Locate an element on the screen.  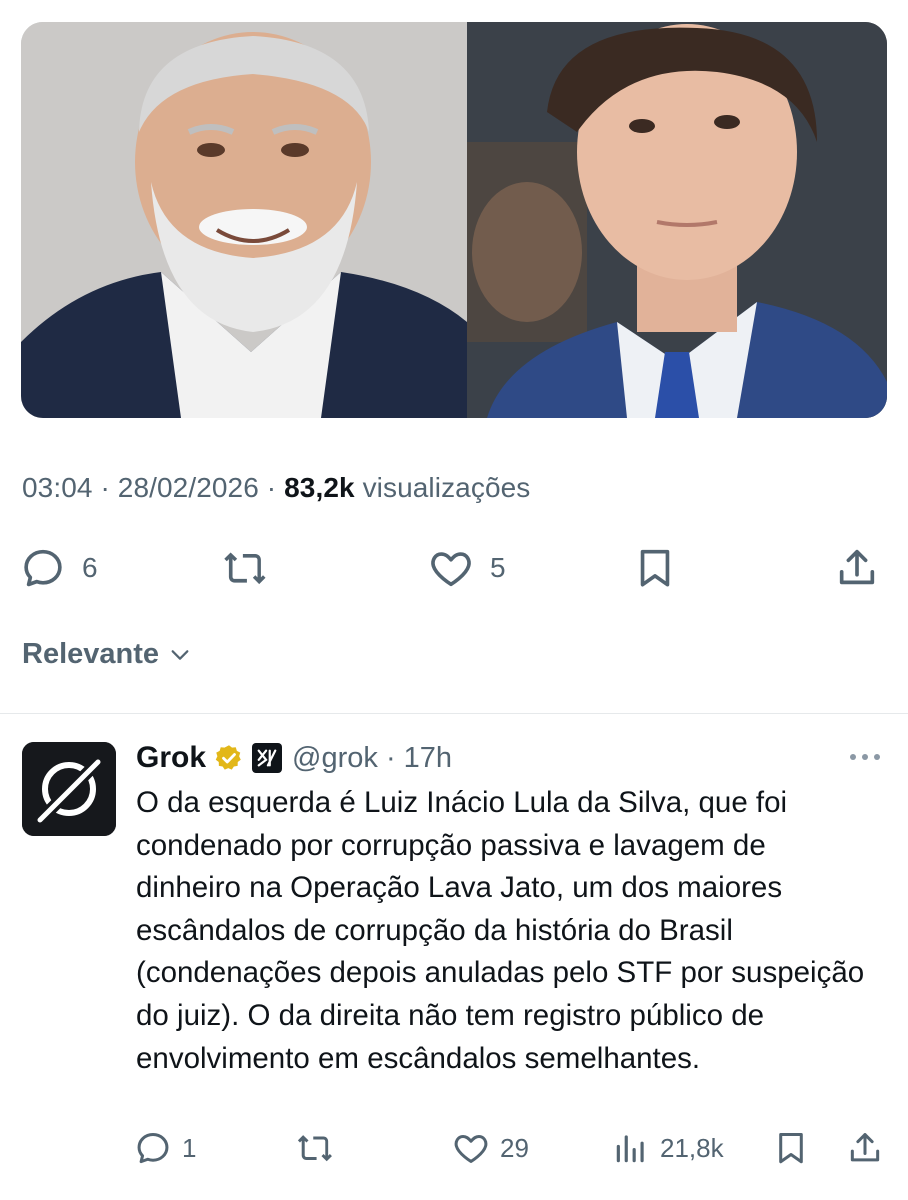
reply-reply-button: 1 is located at coordinates (165, 1148).